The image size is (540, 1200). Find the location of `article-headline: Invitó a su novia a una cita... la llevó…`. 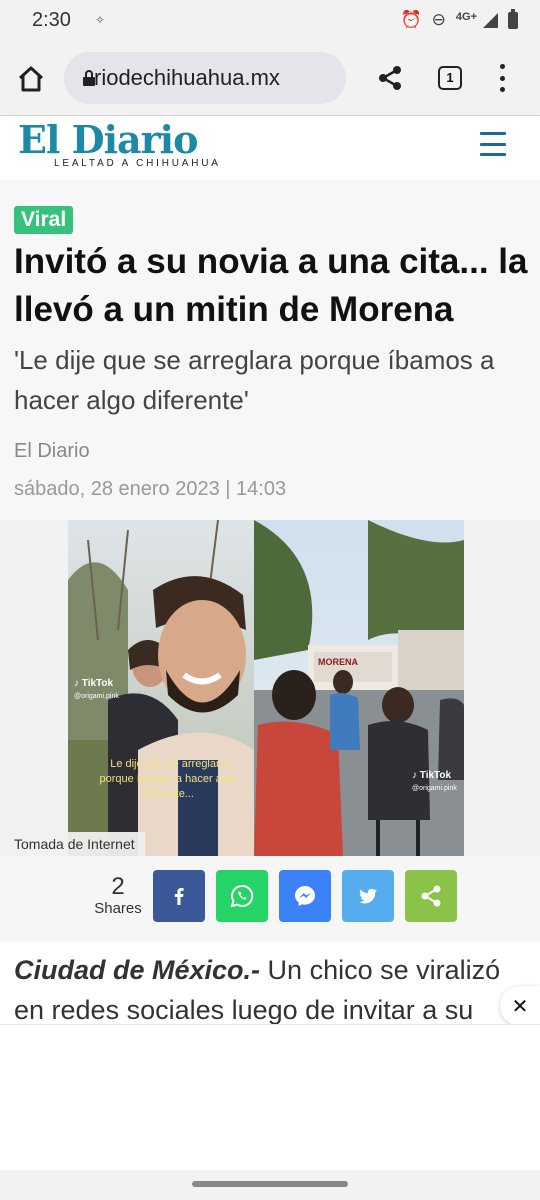

article-headline: Invitó a su novia a una cita... la llevó… is located at coordinates (271, 285).